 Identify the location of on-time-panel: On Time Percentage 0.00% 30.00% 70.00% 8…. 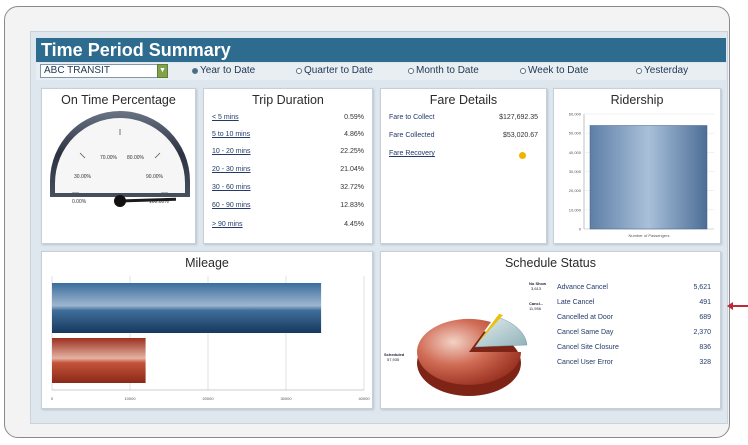
(118, 166).